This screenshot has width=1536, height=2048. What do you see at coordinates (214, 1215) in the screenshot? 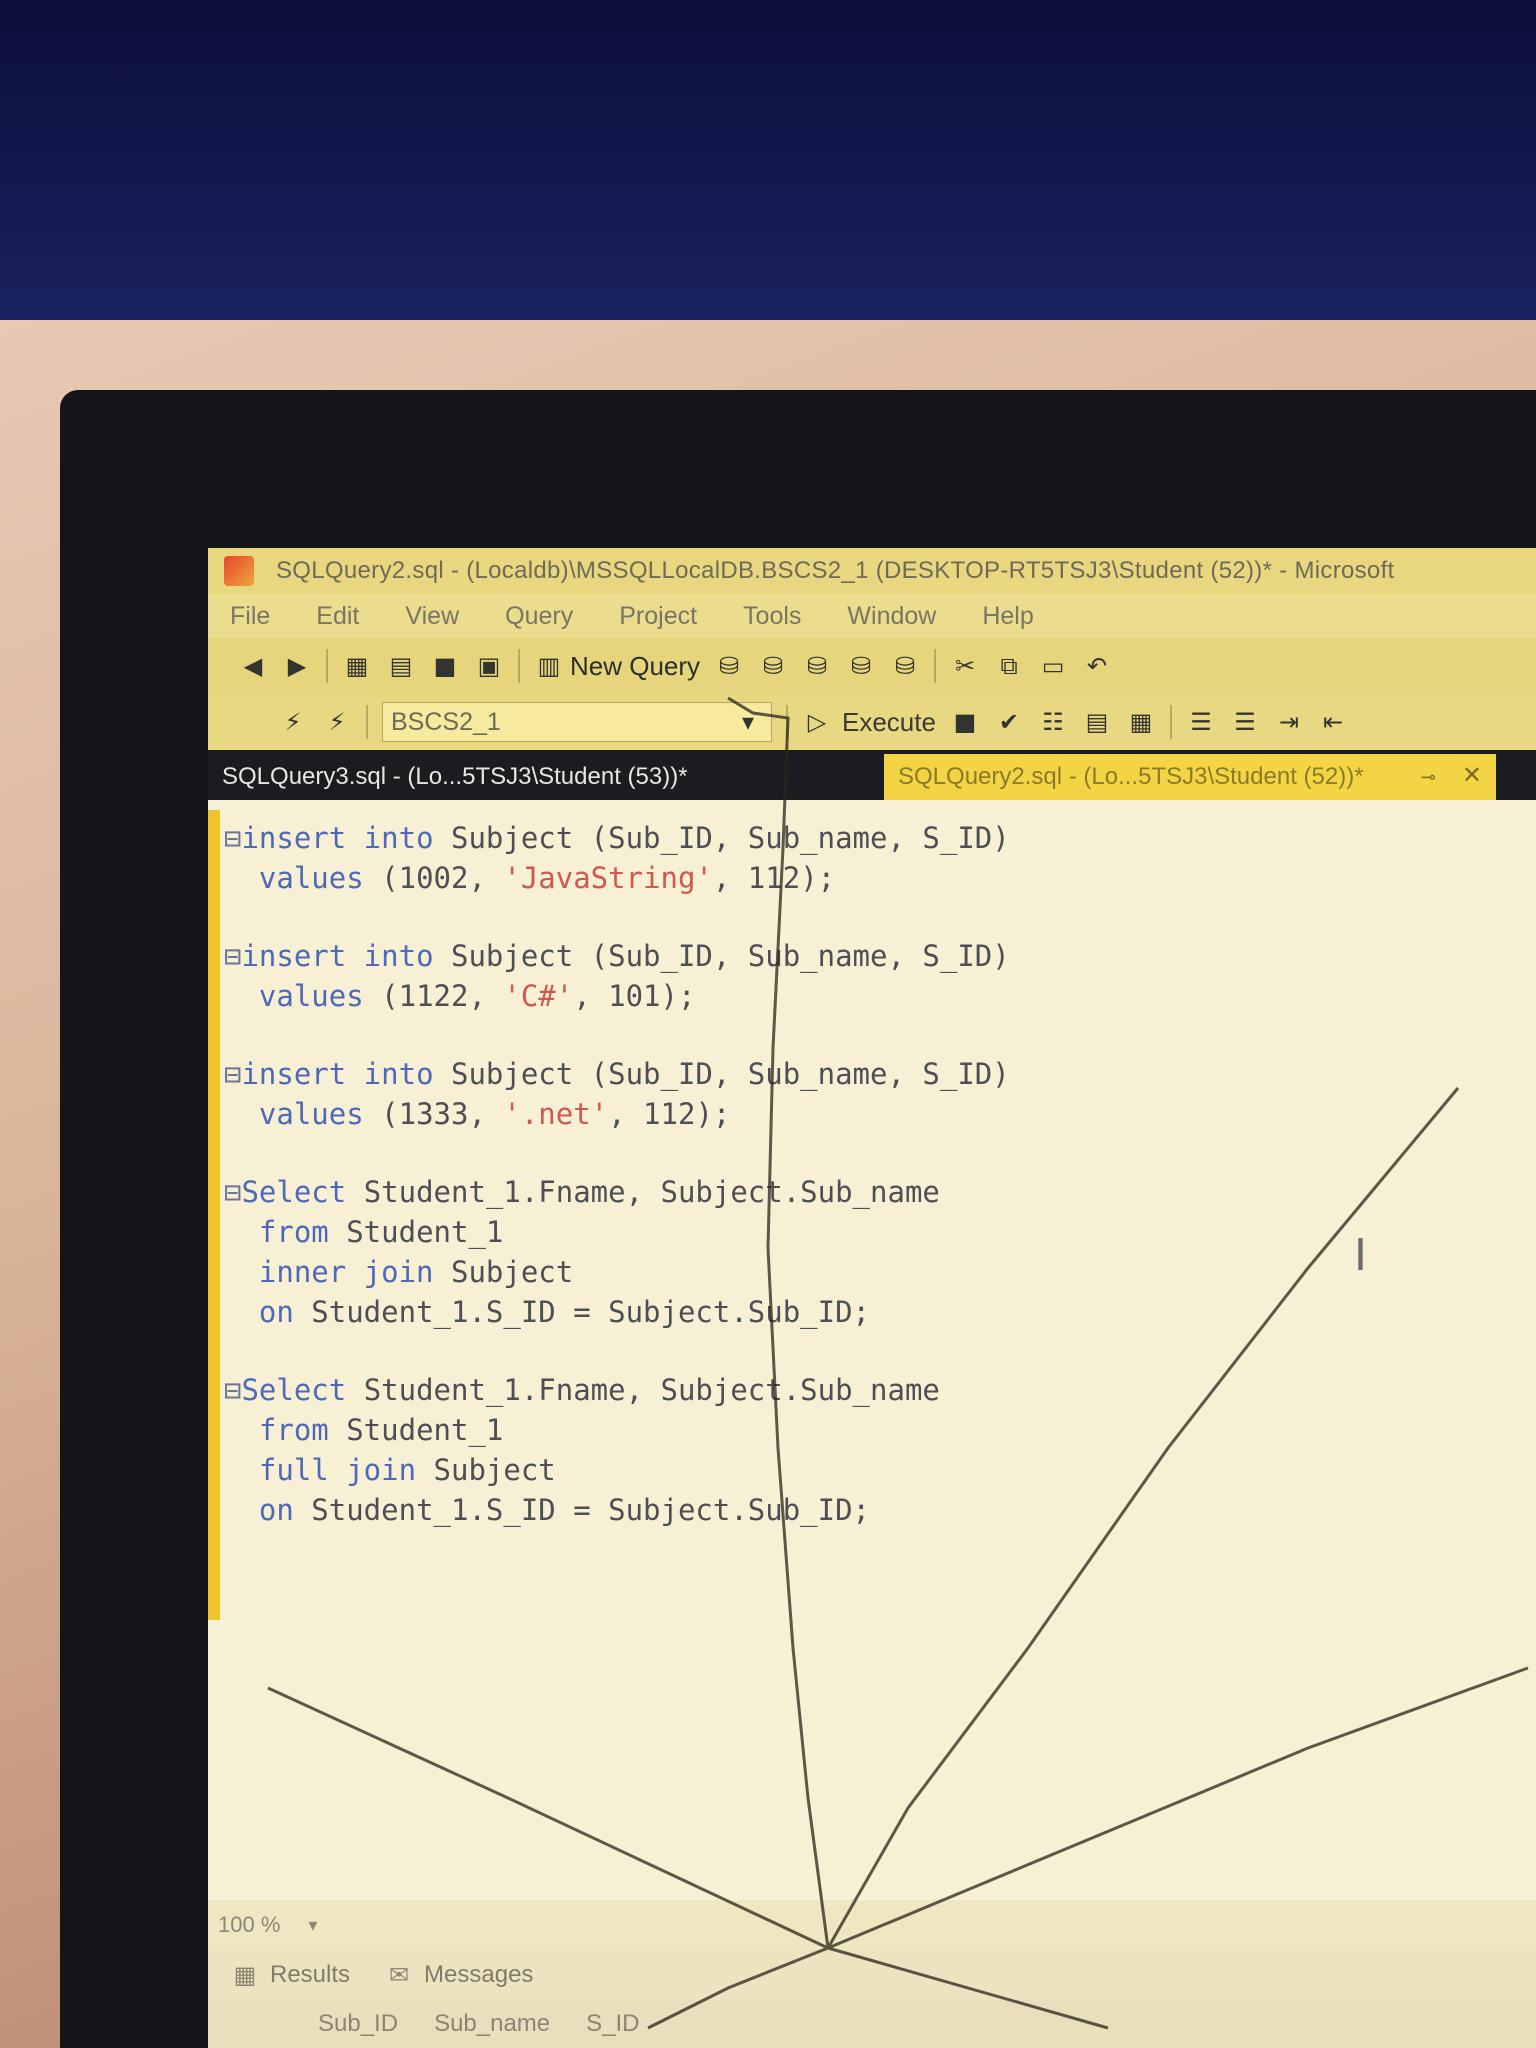
I see `change-tracking-margin` at bounding box center [214, 1215].